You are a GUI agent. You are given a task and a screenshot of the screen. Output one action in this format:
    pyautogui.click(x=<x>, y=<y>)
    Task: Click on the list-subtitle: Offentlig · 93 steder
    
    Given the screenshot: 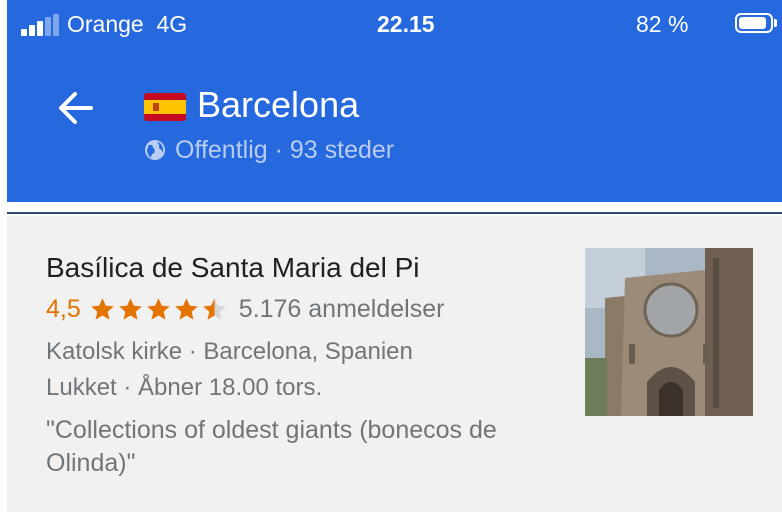 What is the action you would take?
    pyautogui.click(x=285, y=150)
    